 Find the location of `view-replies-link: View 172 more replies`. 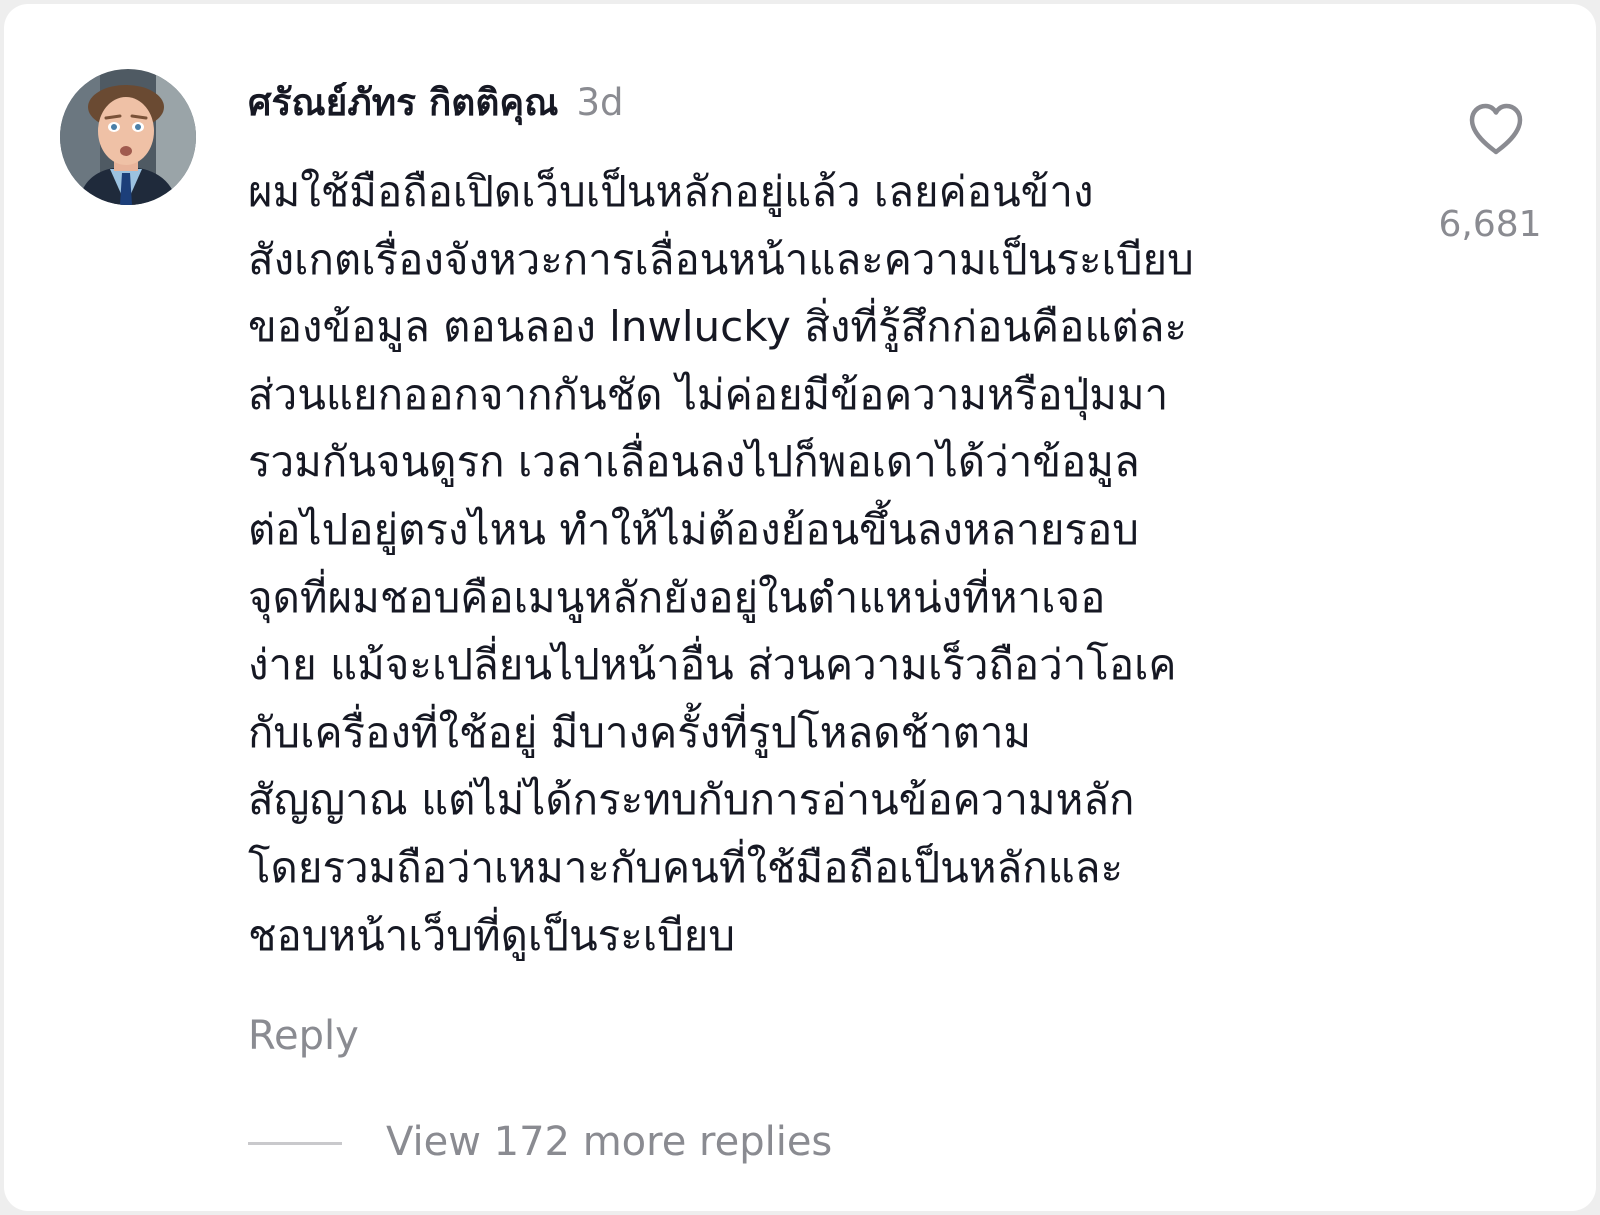

view-replies-link: View 172 more replies is located at coordinates (609, 1142).